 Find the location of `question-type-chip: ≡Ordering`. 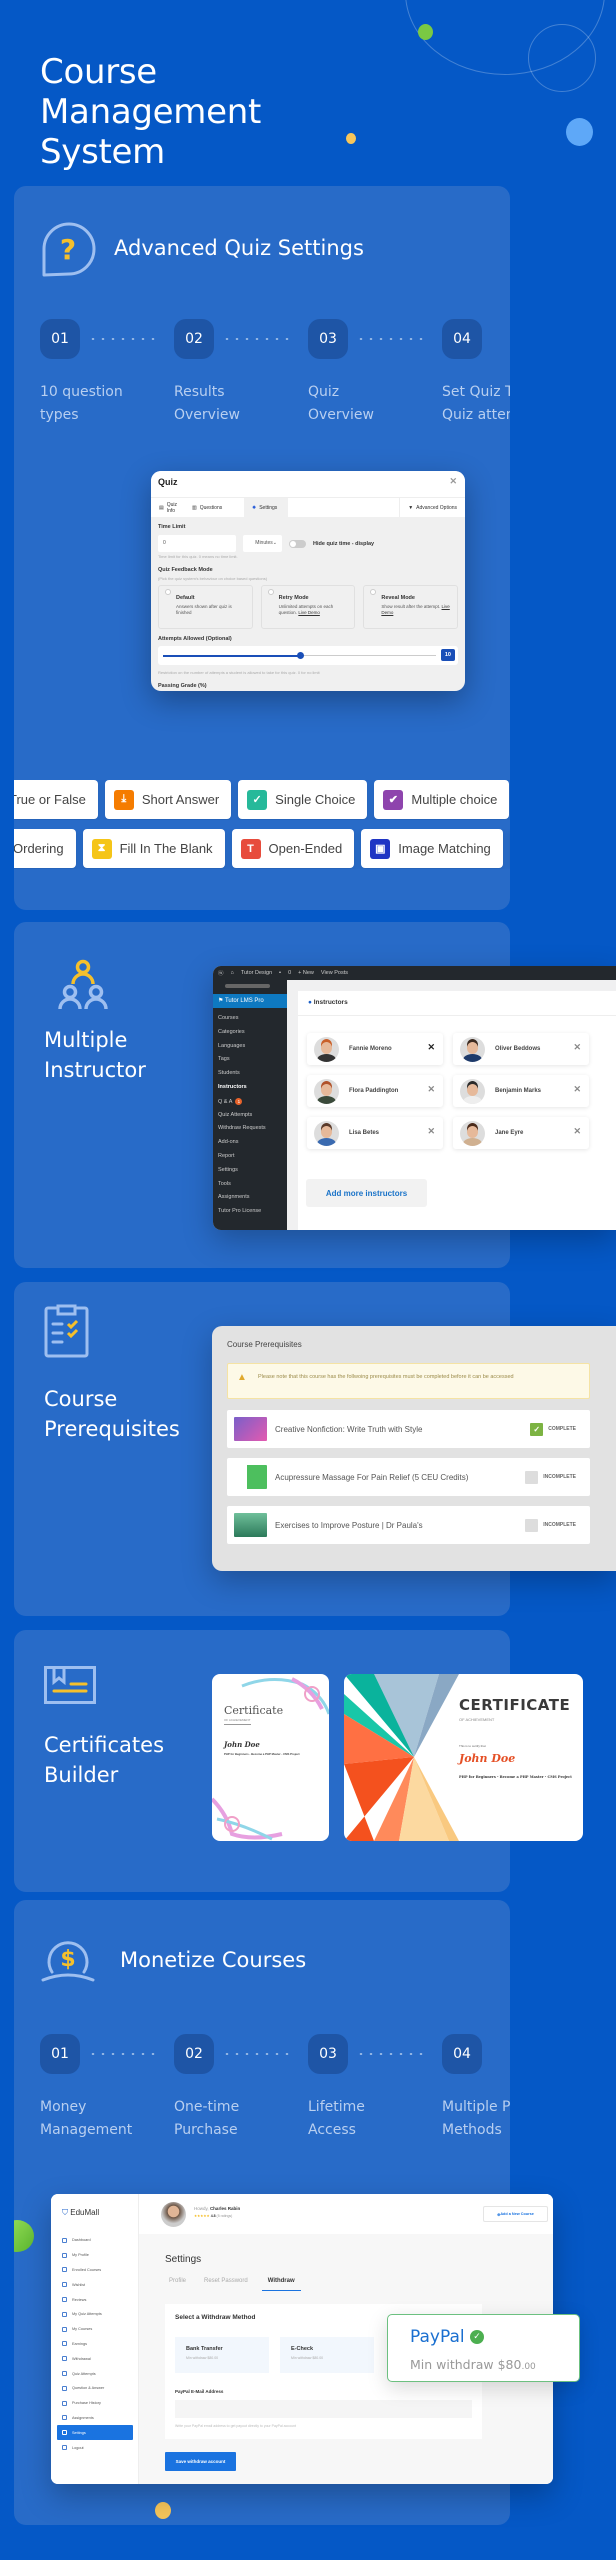

question-type-chip: ≡Ordering is located at coordinates (45, 848).